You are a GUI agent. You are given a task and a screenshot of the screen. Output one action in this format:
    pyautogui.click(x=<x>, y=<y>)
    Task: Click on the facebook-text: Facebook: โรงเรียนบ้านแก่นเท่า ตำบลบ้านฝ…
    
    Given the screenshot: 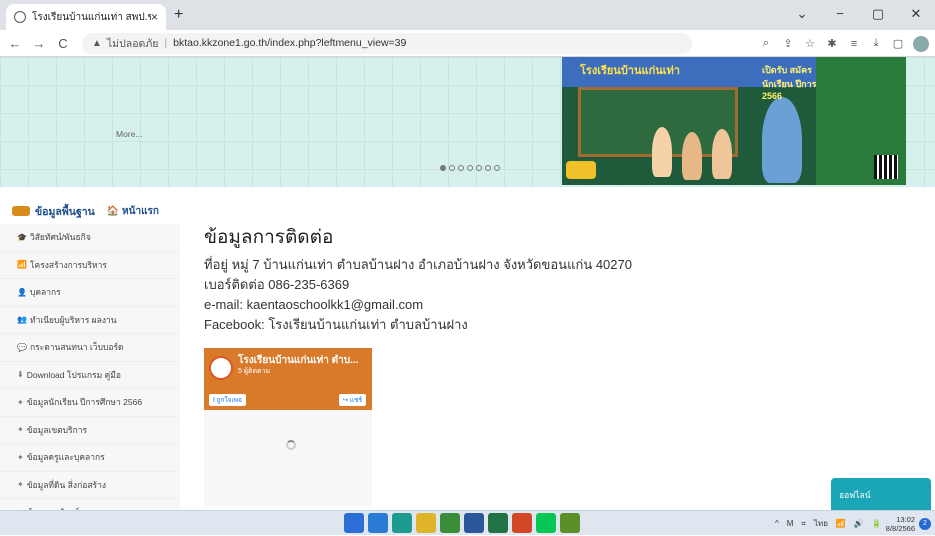 What is the action you would take?
    pyautogui.click(x=336, y=324)
    